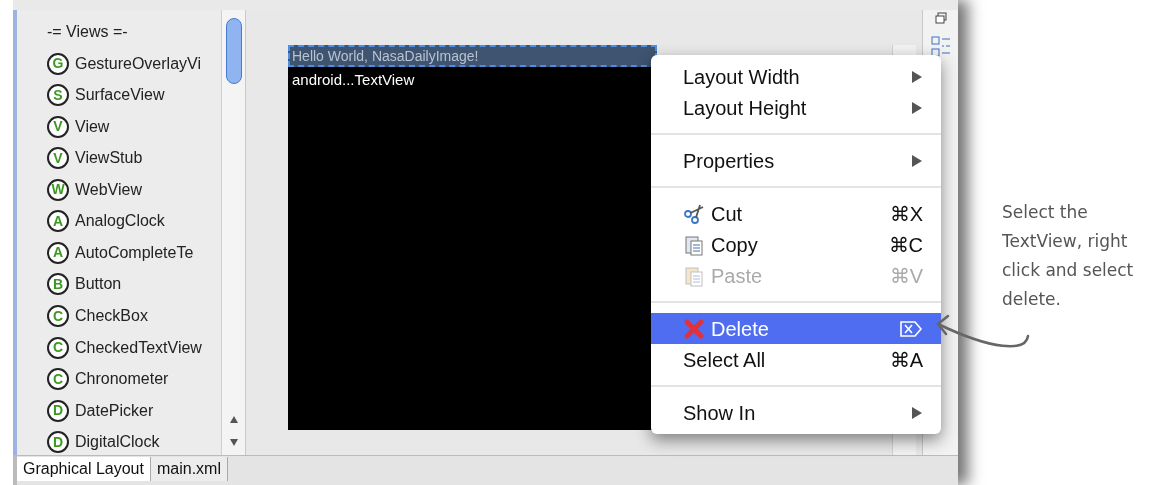 Image resolution: width=1173 pixels, height=485 pixels. I want to click on selected-textview: Hello World, NasaDailyImage!, so click(472, 56).